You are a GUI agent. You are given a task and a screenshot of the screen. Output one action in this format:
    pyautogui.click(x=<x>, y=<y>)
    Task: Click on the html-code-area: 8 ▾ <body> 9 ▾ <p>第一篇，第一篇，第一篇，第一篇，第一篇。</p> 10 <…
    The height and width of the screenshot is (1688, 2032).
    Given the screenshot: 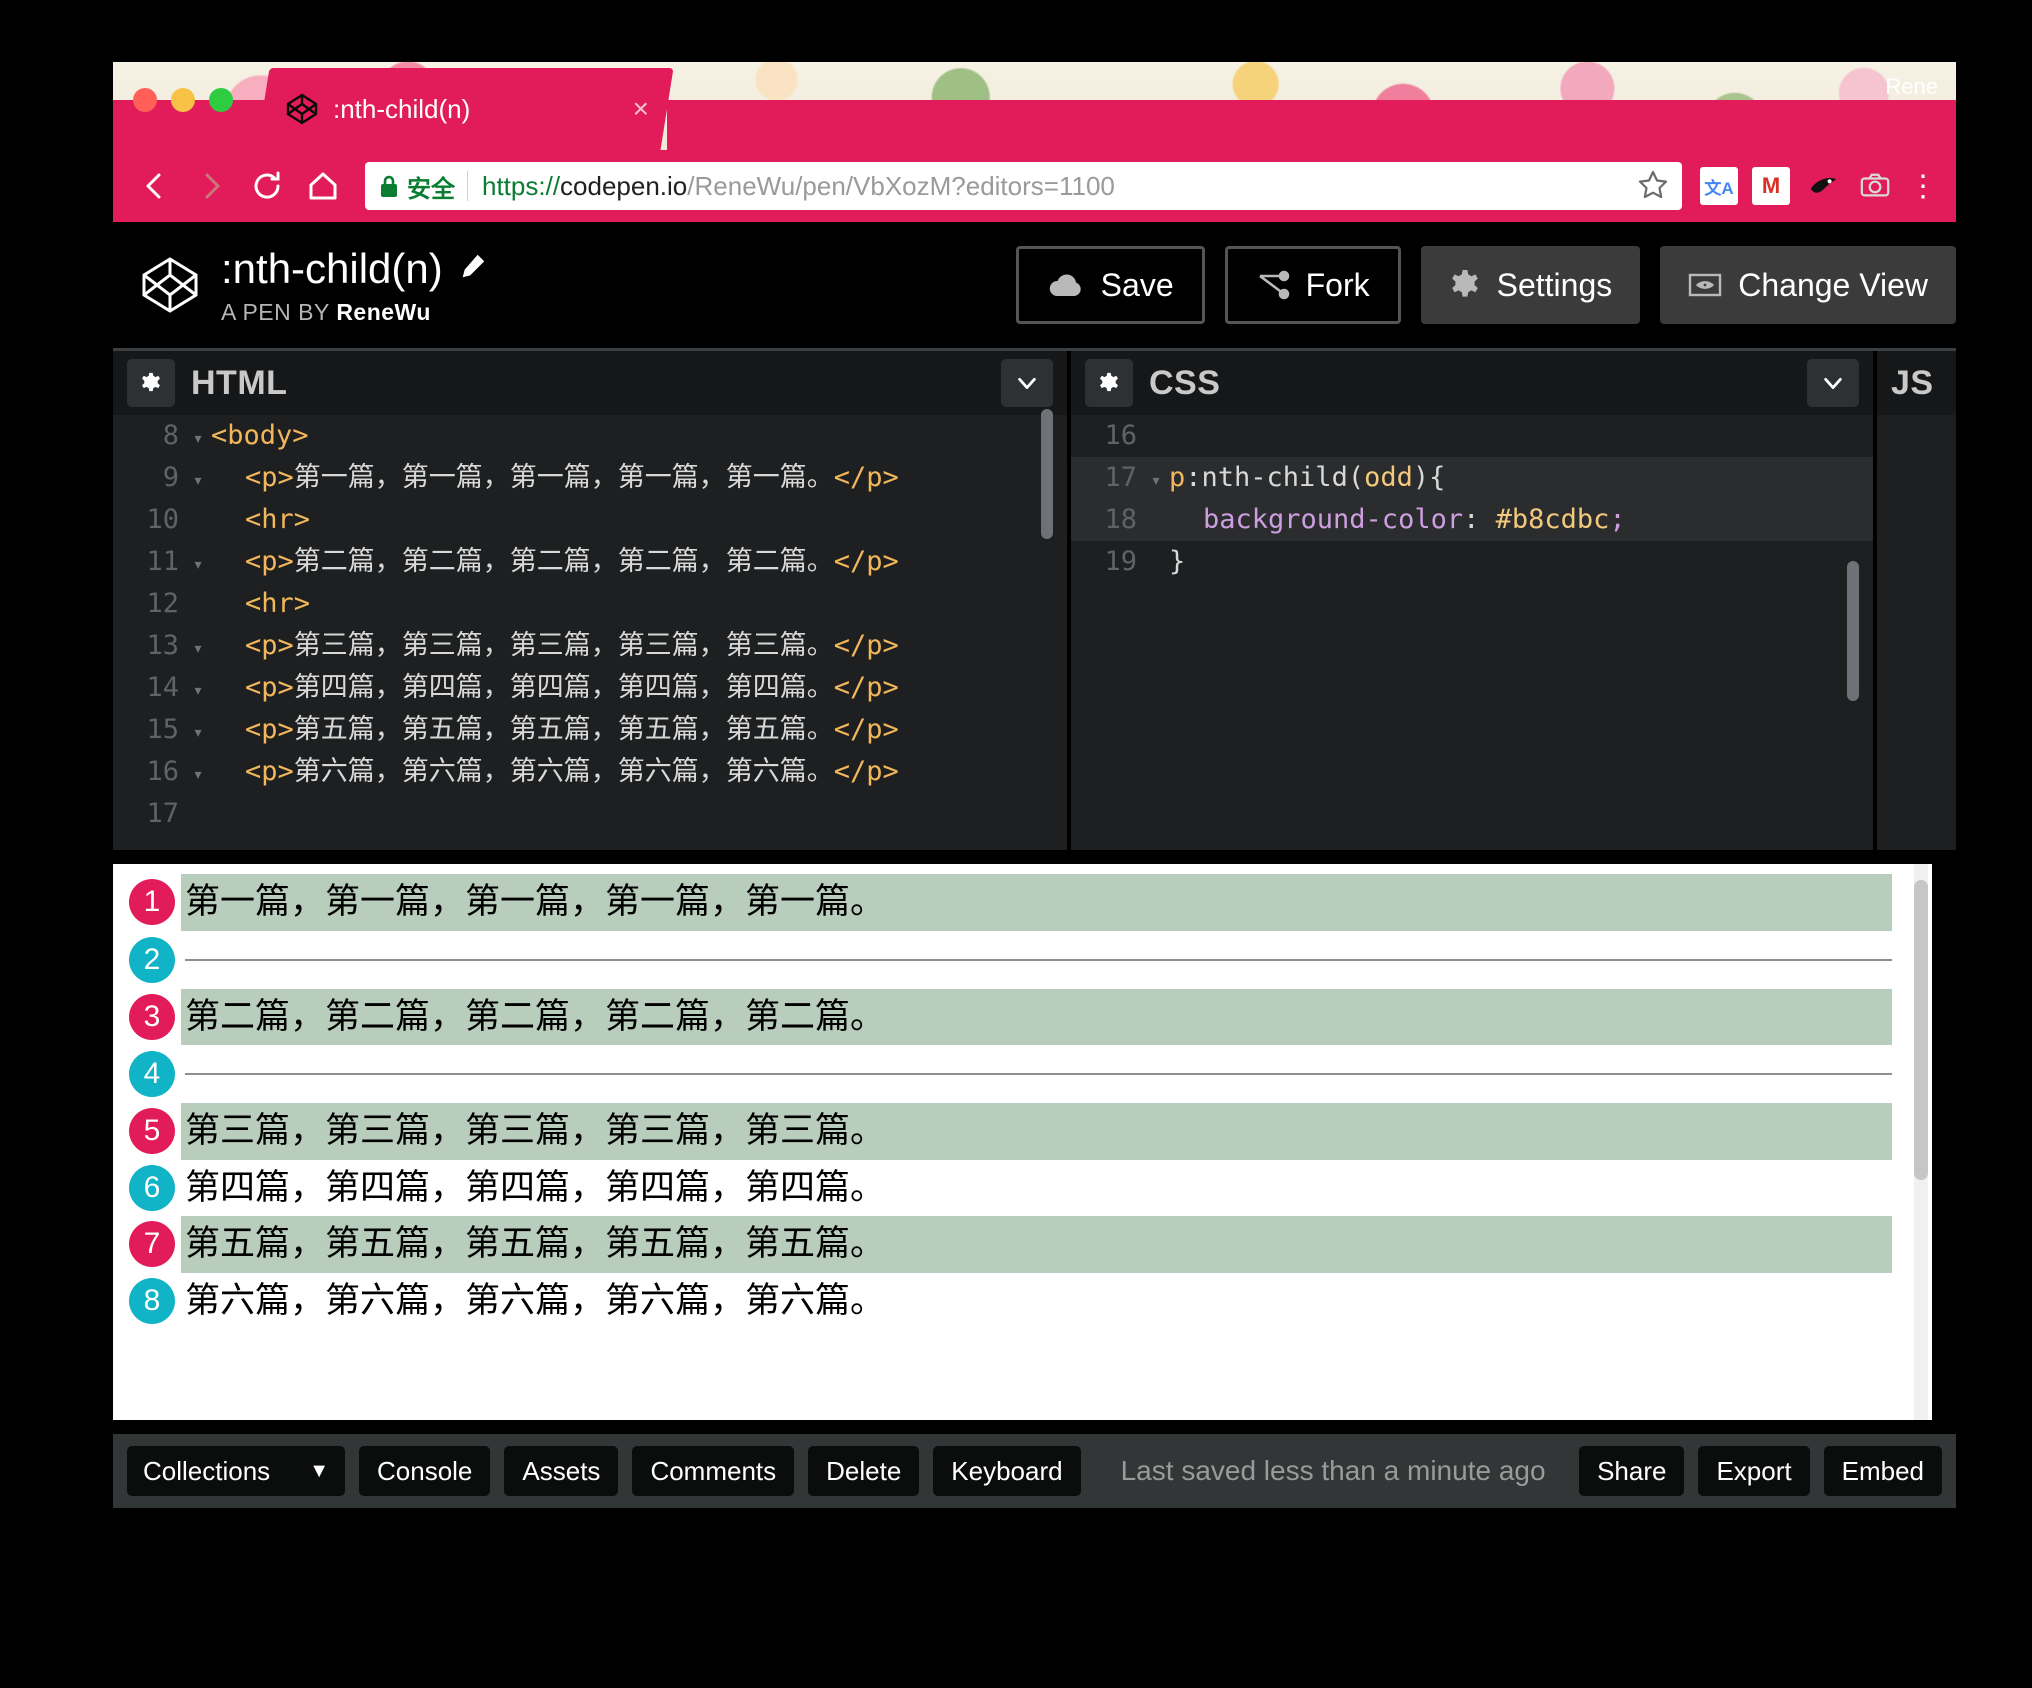 What is the action you would take?
    pyautogui.click(x=590, y=632)
    